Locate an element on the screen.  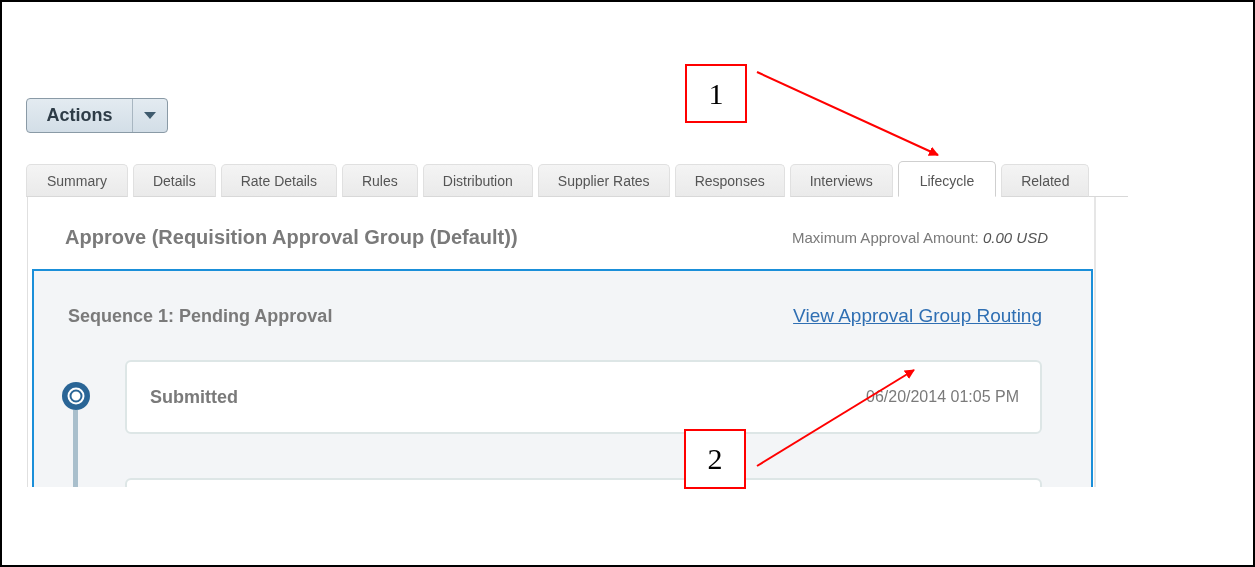
tab: Distribution is located at coordinates (477, 180).